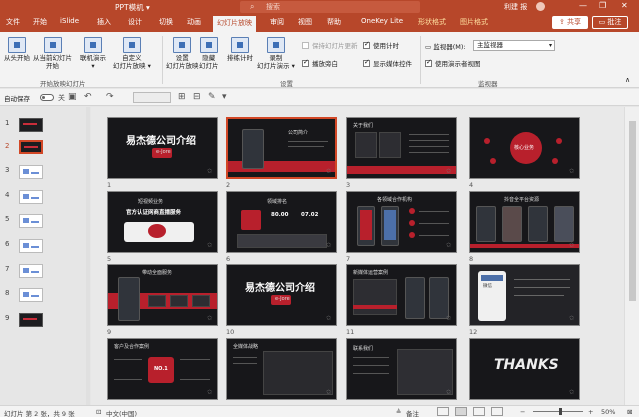 This screenshot has height=417, width=639. Describe the element at coordinates (194, 22) in the screenshot. I see `tab-animations: 动画` at that location.